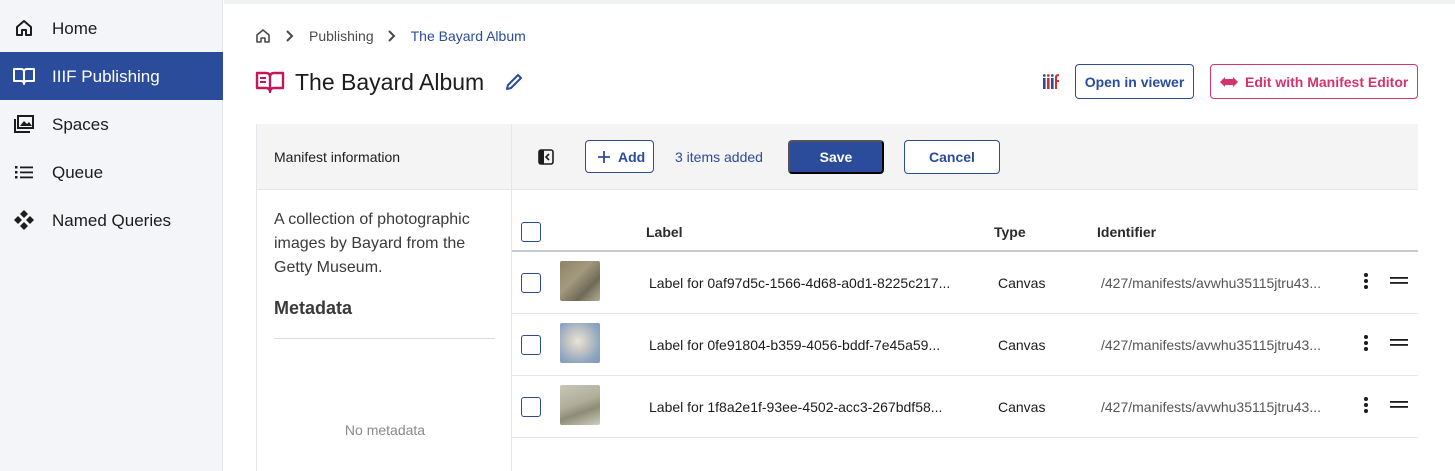 Image resolution: width=1455 pixels, height=471 pixels. Describe the element at coordinates (604, 157) in the screenshot. I see `plus-icon` at that location.